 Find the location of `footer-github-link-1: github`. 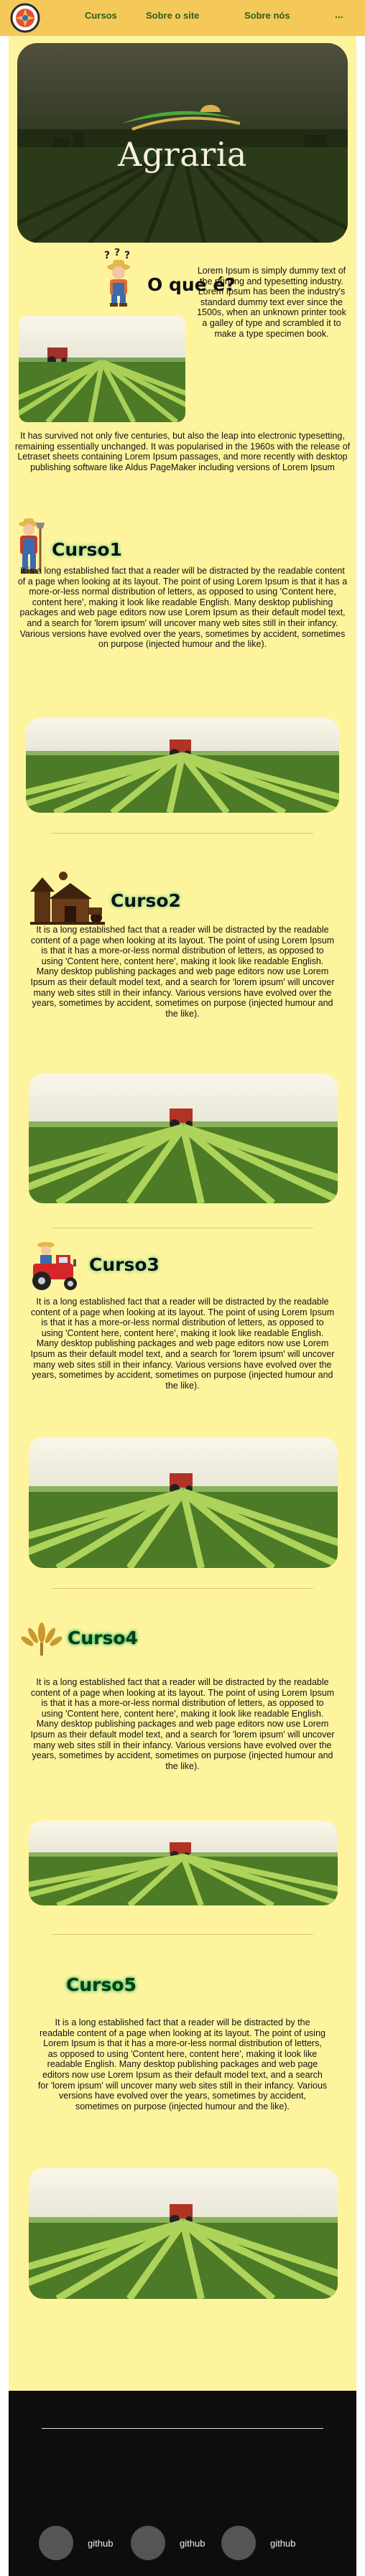

footer-github-link-1: github is located at coordinates (76, 2543).